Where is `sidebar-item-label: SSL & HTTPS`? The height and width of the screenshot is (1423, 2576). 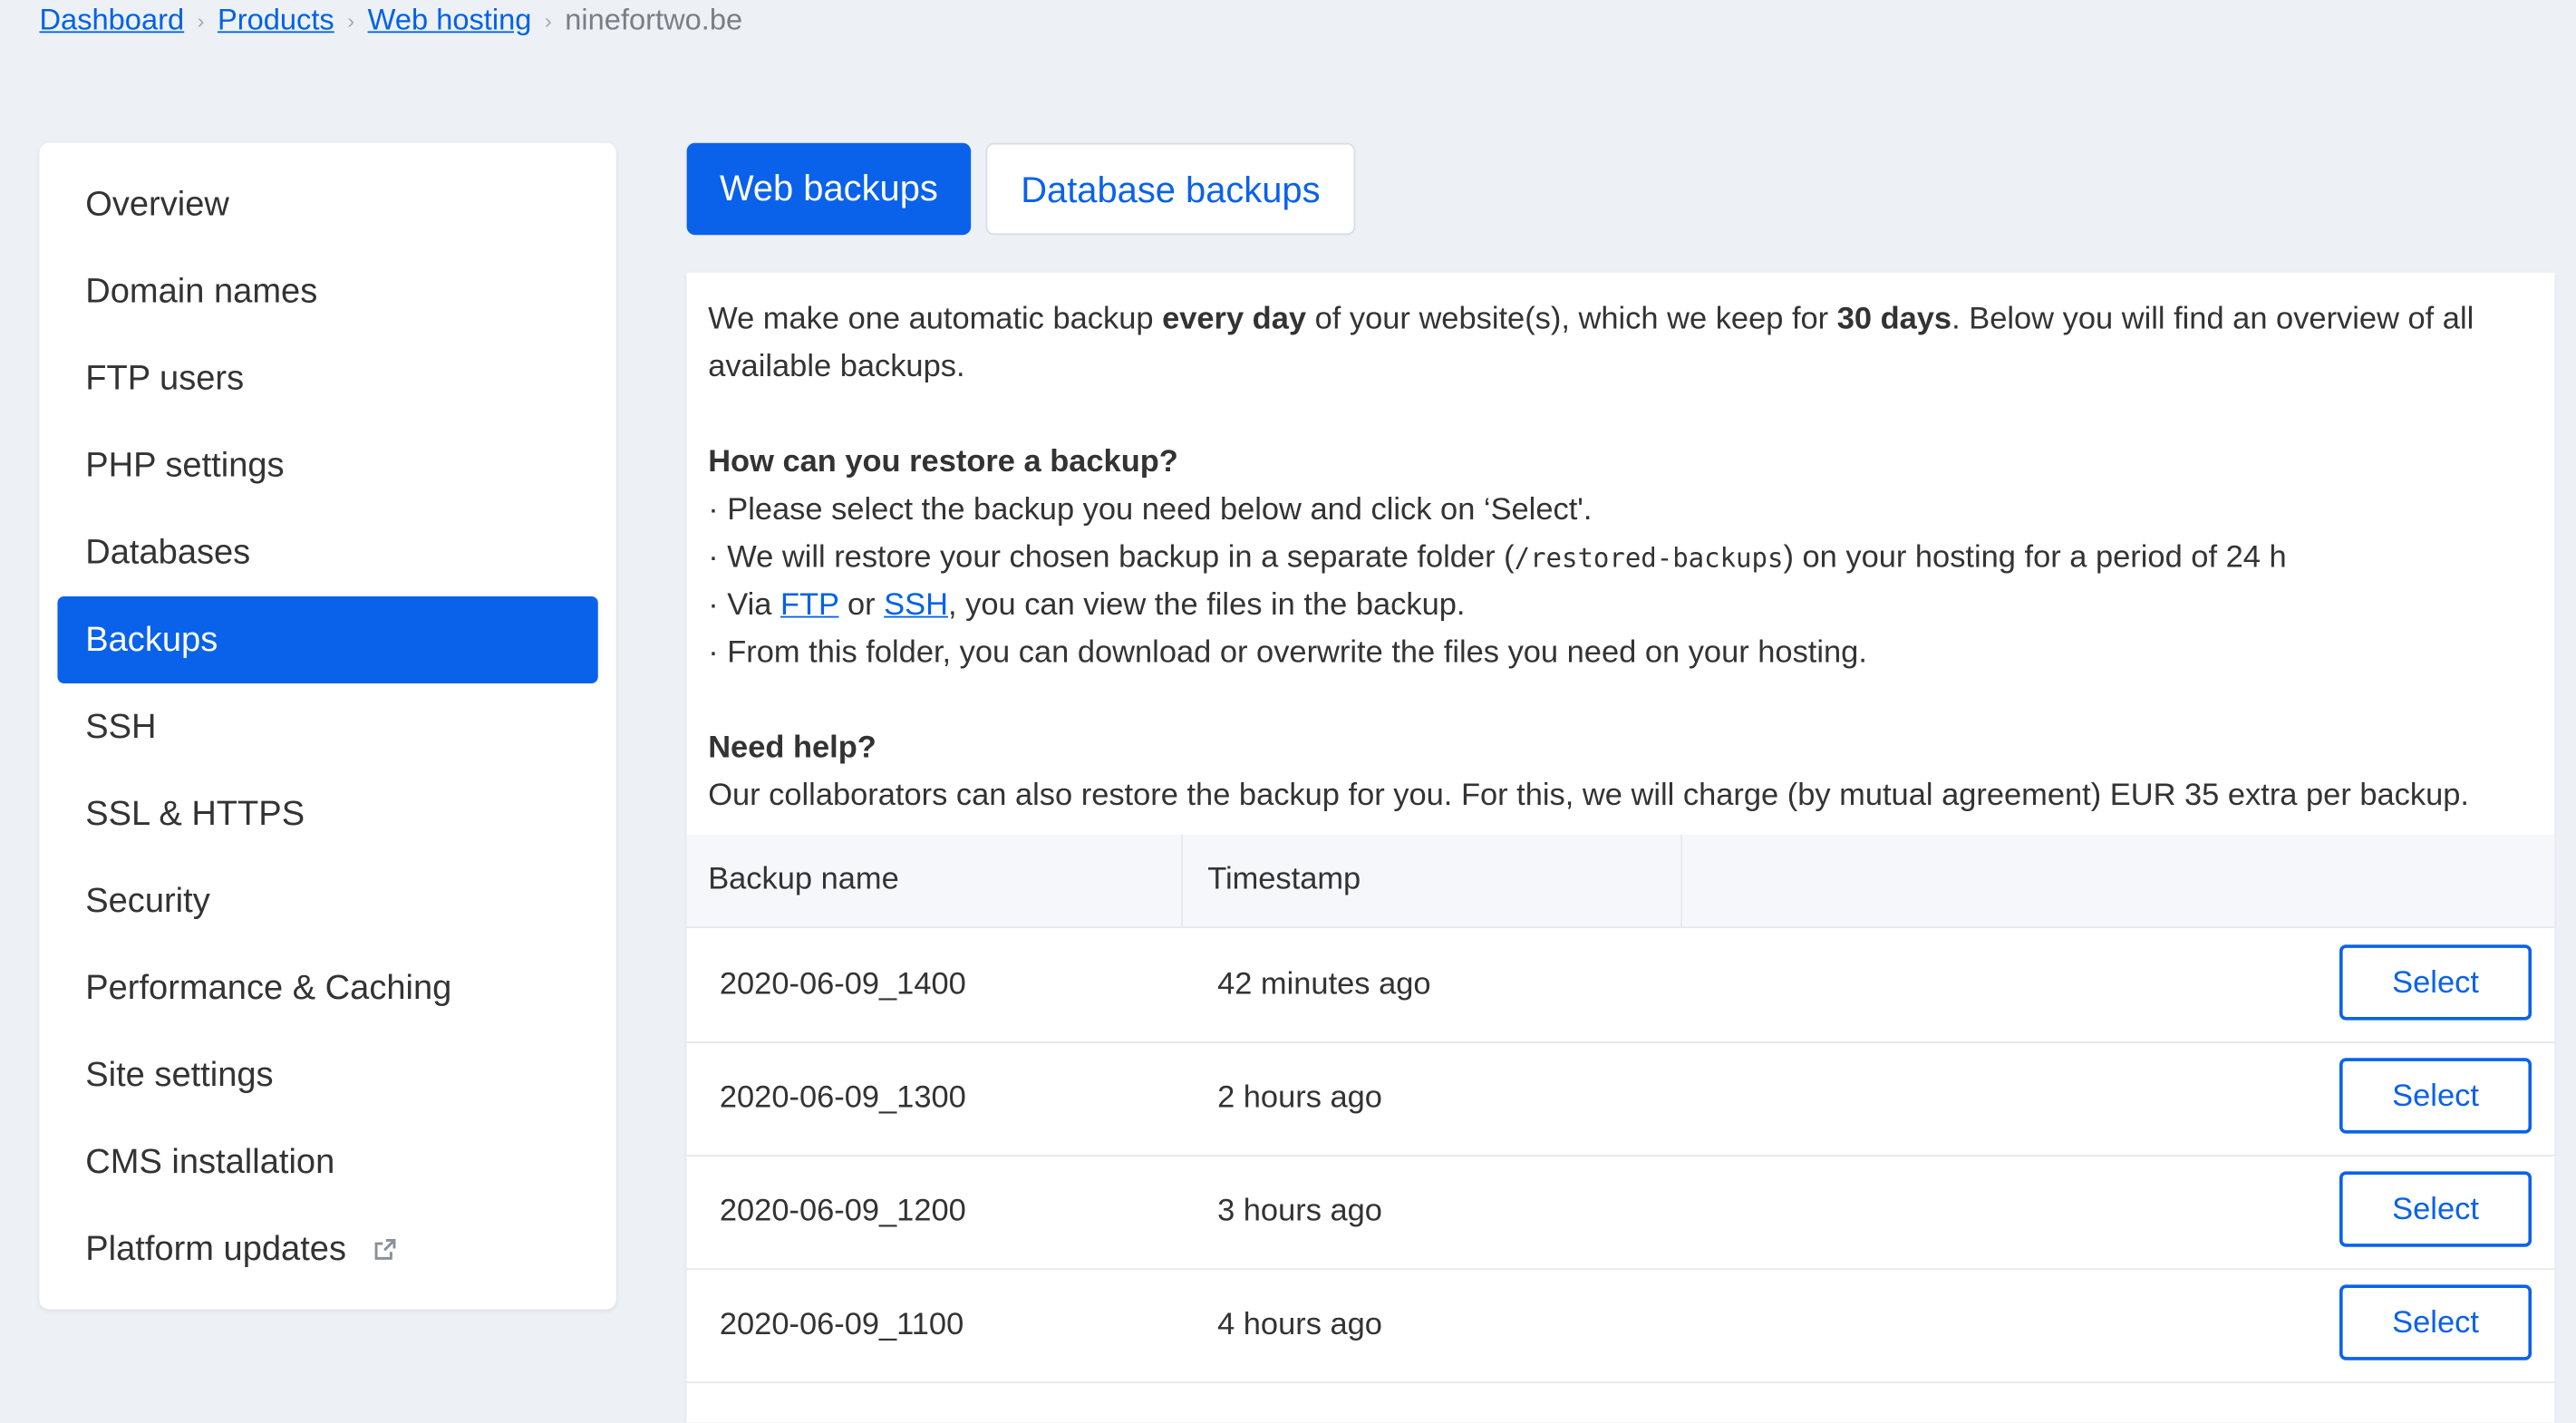 sidebar-item-label: SSL & HTTPS is located at coordinates (195, 814).